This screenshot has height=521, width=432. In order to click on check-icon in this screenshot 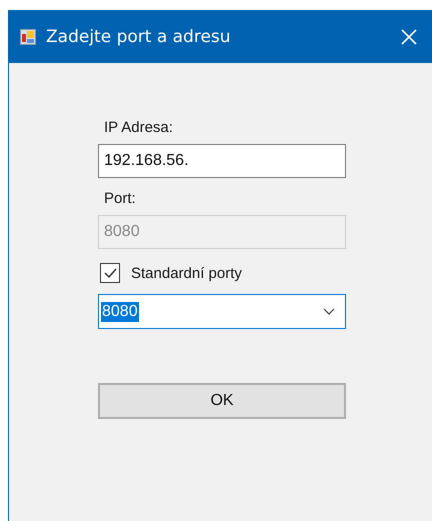, I will do `click(110, 273)`.